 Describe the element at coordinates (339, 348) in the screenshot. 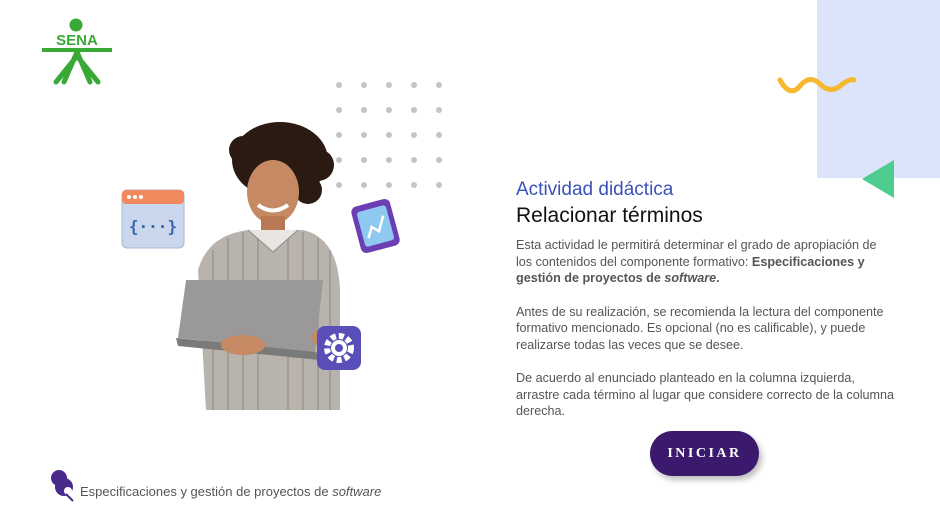

I see `settings-gear-icon` at that location.